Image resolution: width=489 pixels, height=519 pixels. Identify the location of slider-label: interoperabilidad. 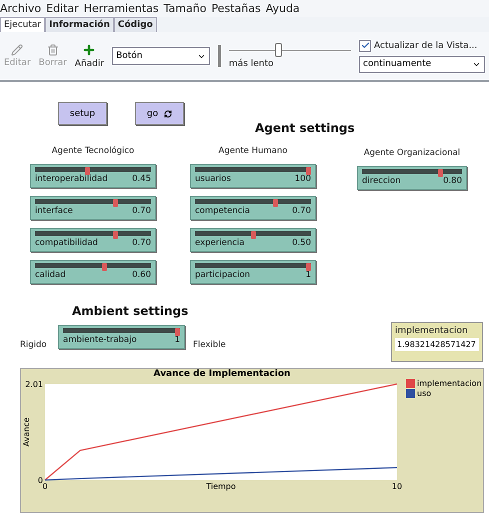
(71, 179).